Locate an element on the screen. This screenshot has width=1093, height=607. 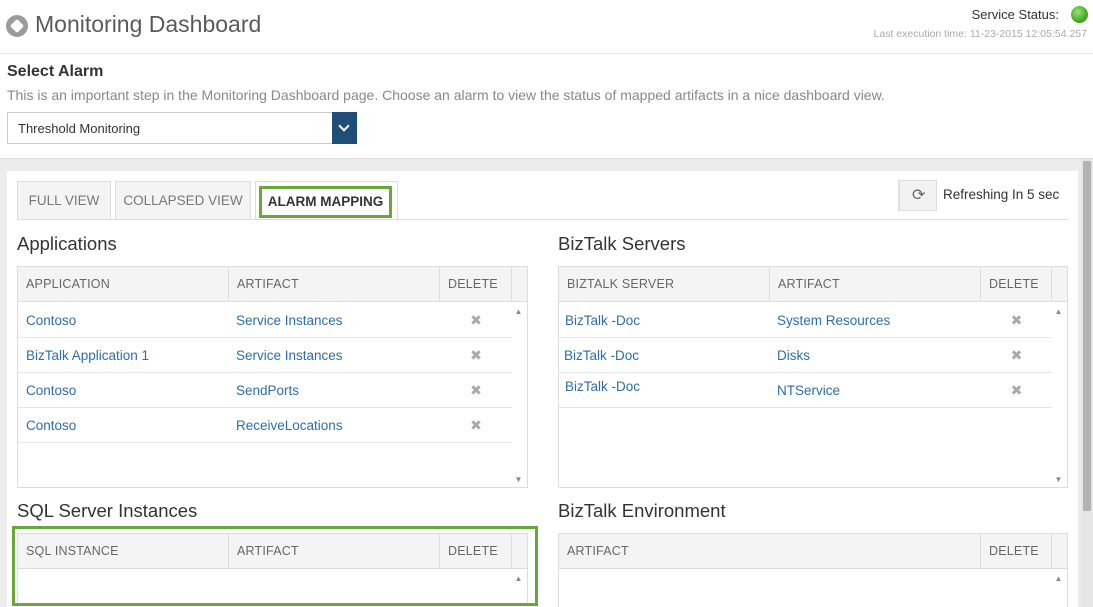
chevron-down-icon is located at coordinates (344, 128).